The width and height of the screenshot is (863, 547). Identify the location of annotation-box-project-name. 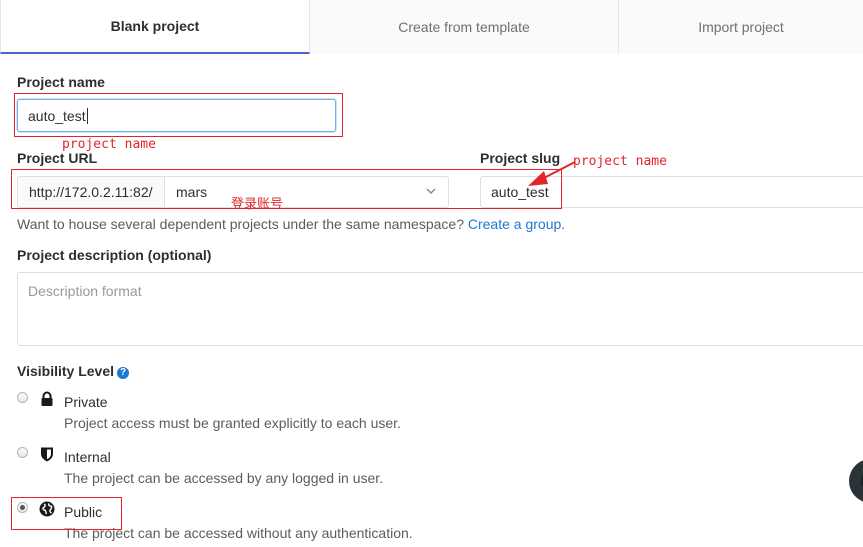
(178, 115).